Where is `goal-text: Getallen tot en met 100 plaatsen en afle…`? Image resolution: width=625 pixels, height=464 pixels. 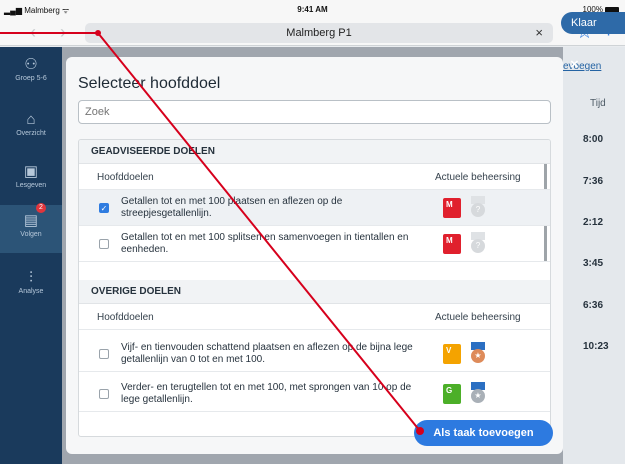
goal-text: Getallen tot en met 100 plaatsen en afle… is located at coordinates (232, 207).